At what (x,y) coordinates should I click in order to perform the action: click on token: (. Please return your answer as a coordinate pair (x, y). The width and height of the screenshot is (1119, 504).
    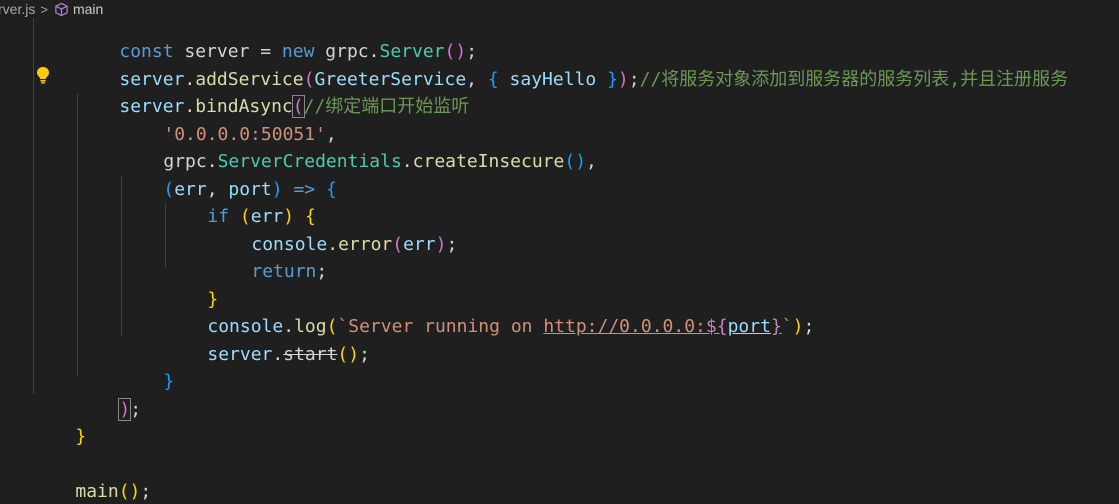
    Looking at the image, I should click on (398, 244).